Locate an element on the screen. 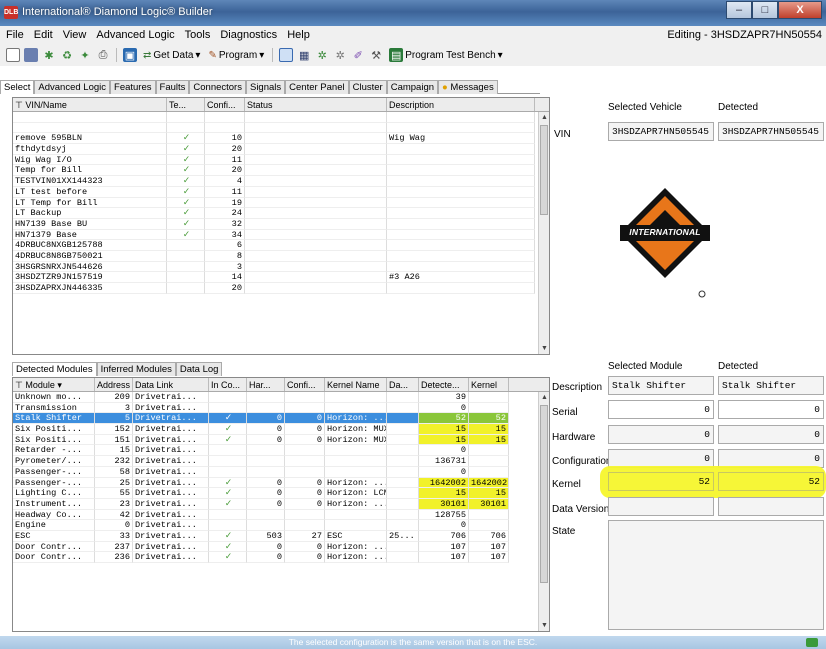  module-table-row: Retarder -... 15 Drivetrai... 0 is located at coordinates (281, 451).